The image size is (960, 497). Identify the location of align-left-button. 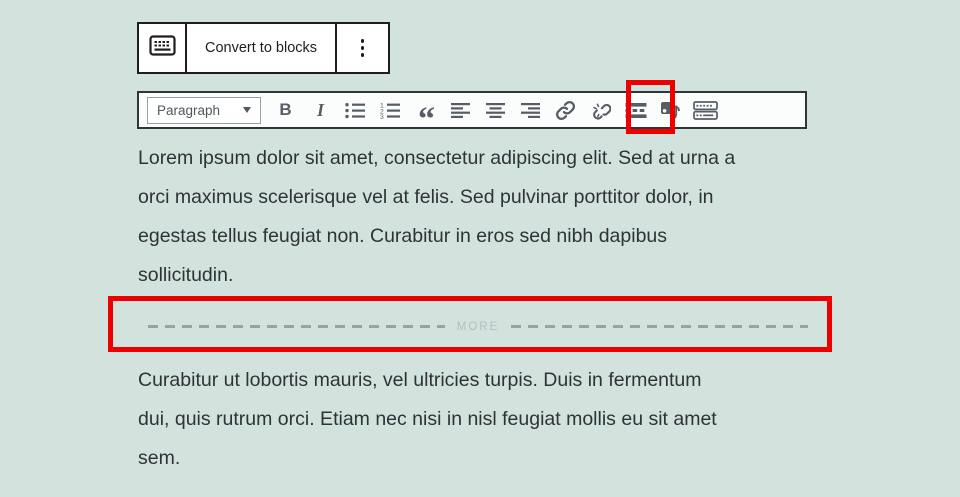
(460, 110).